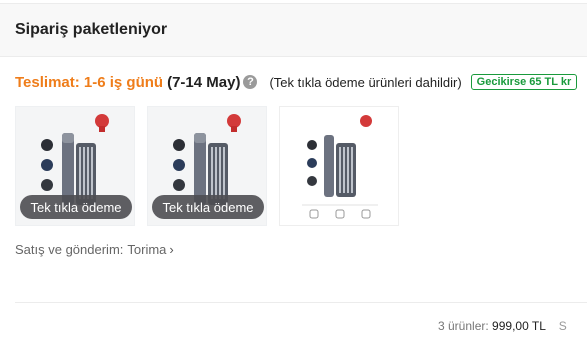  I want to click on late-compensation-badge: Gecikirse 65 TL kr, so click(524, 82).